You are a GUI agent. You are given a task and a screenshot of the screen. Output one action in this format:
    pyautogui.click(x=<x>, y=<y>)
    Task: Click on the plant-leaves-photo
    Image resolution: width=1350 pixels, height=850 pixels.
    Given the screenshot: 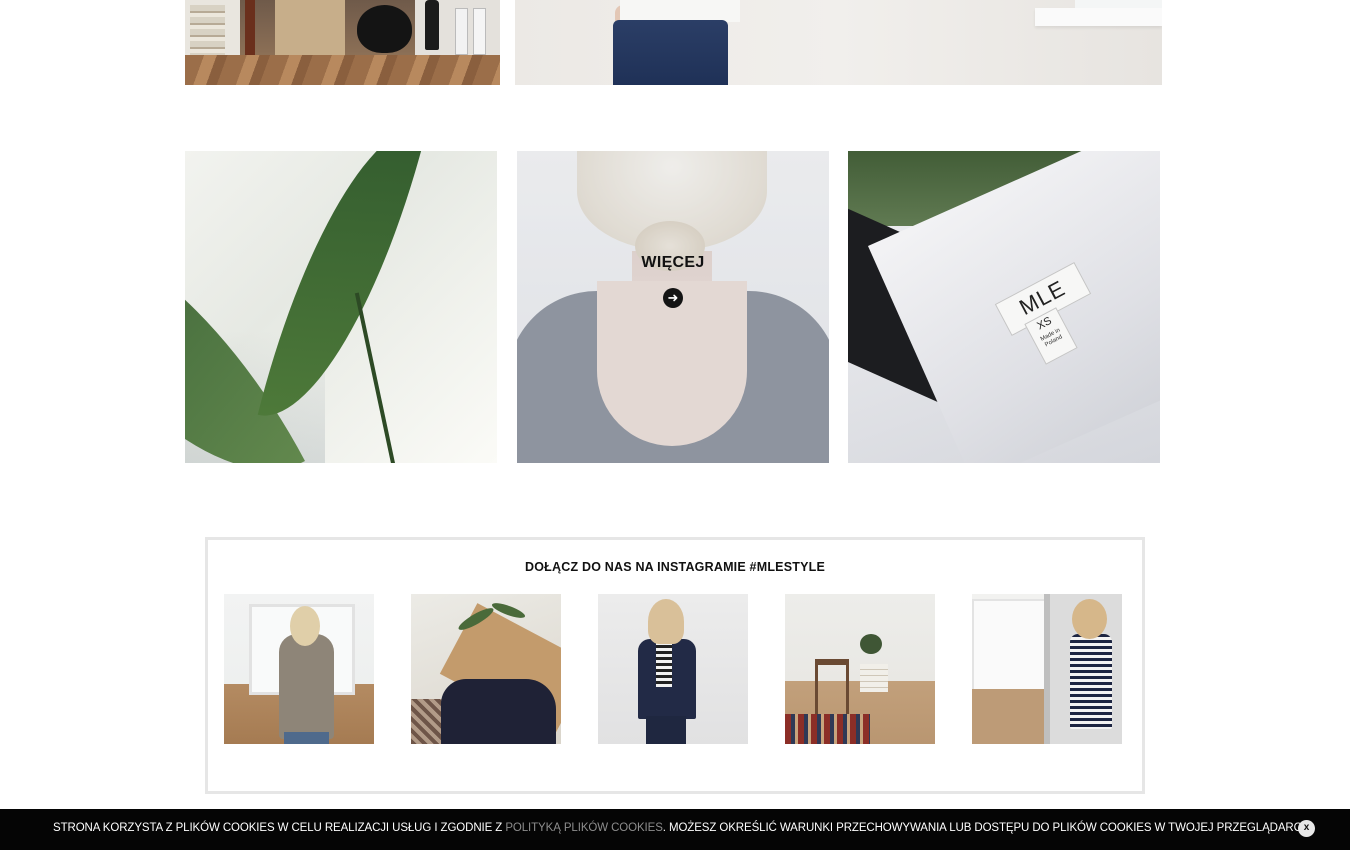 What is the action you would take?
    pyautogui.click(x=341, y=307)
    